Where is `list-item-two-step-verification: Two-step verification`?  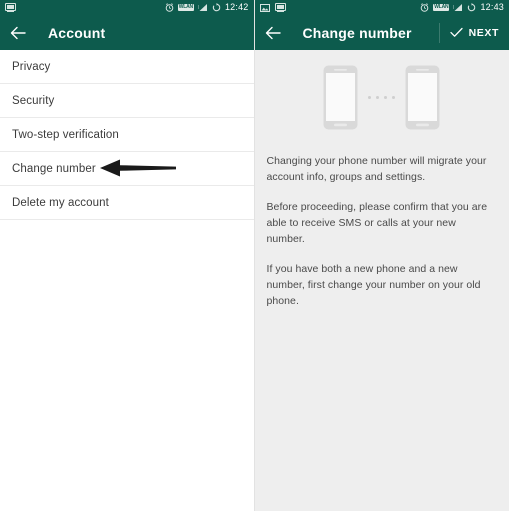
list-item-two-step-verification: Two-step verification is located at coordinates (127, 135).